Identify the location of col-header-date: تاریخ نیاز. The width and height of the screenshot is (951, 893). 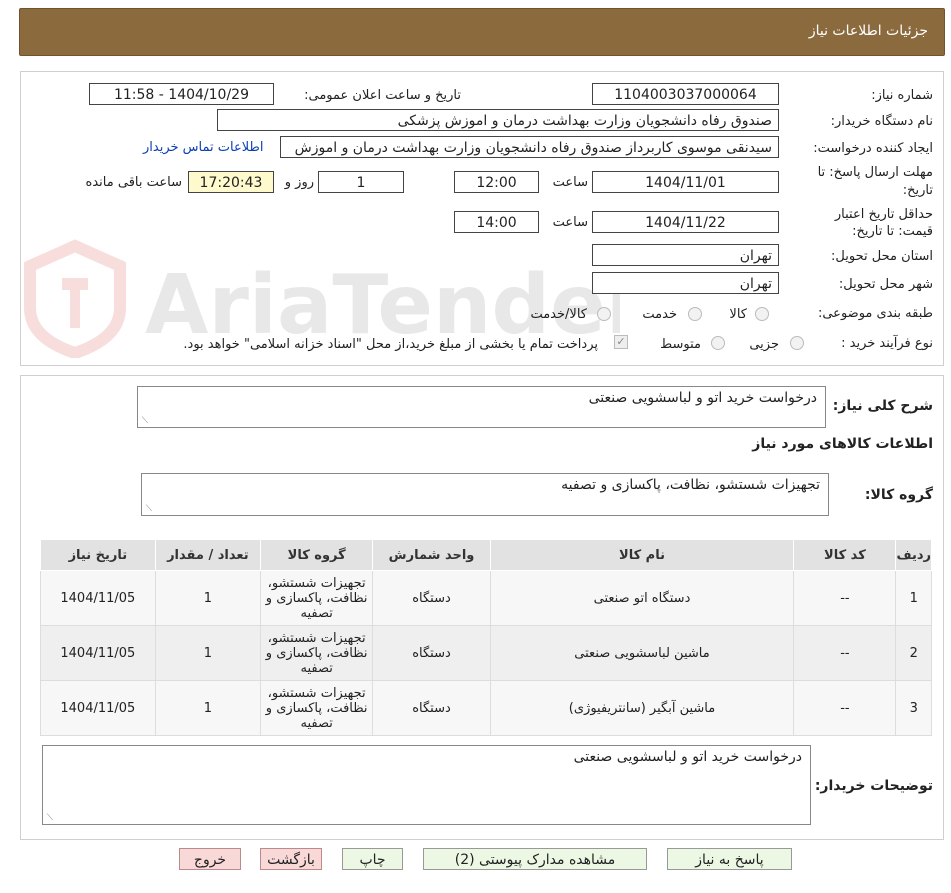
(98, 555).